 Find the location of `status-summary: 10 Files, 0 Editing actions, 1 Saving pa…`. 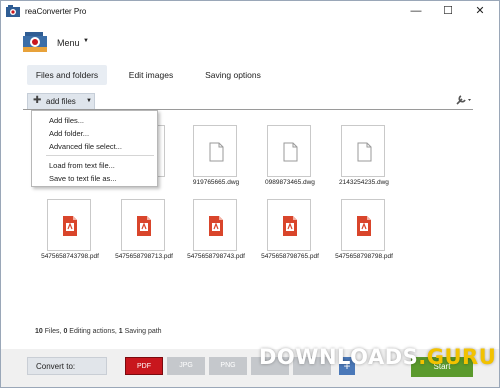

status-summary: 10 Files, 0 Editing actions, 1 Saving pa… is located at coordinates (98, 331).